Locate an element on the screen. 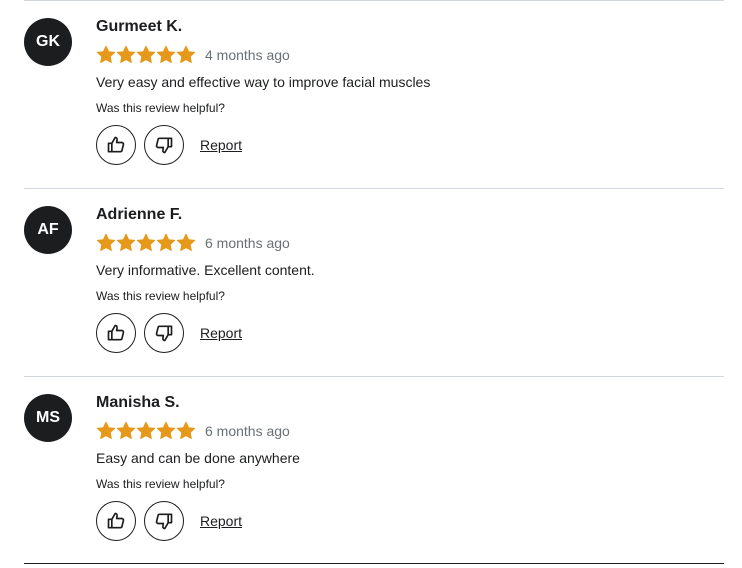  reviewer-name: Gurmeet K. is located at coordinates (139, 26).